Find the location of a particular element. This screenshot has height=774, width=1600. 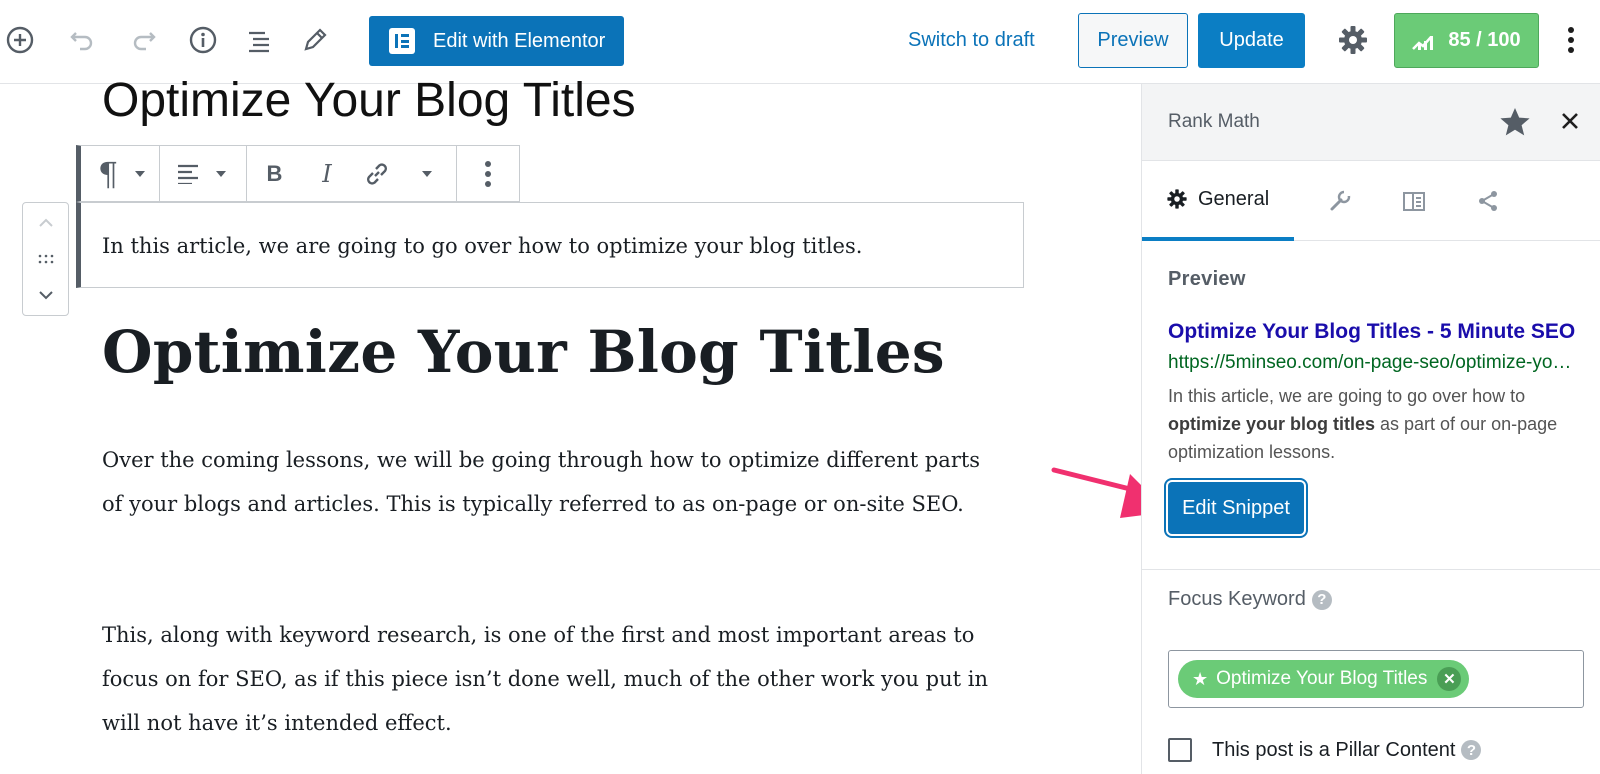

edit-with-elementor-button: Edit with Elementor is located at coordinates (496, 41).